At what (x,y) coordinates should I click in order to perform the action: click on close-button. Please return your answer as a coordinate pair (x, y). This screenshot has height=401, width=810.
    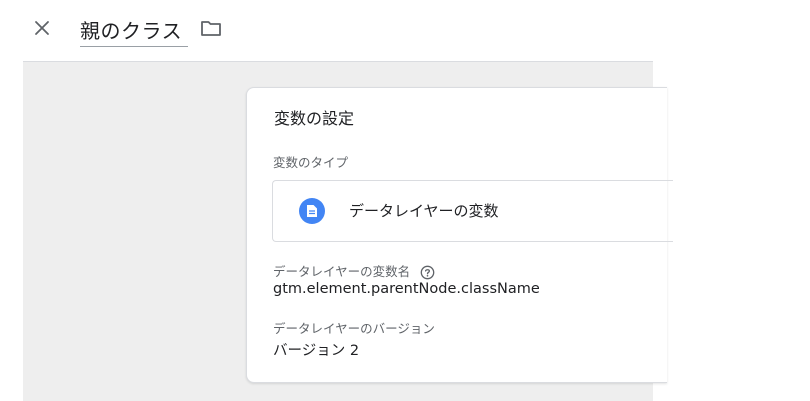
    Looking at the image, I should click on (42, 28).